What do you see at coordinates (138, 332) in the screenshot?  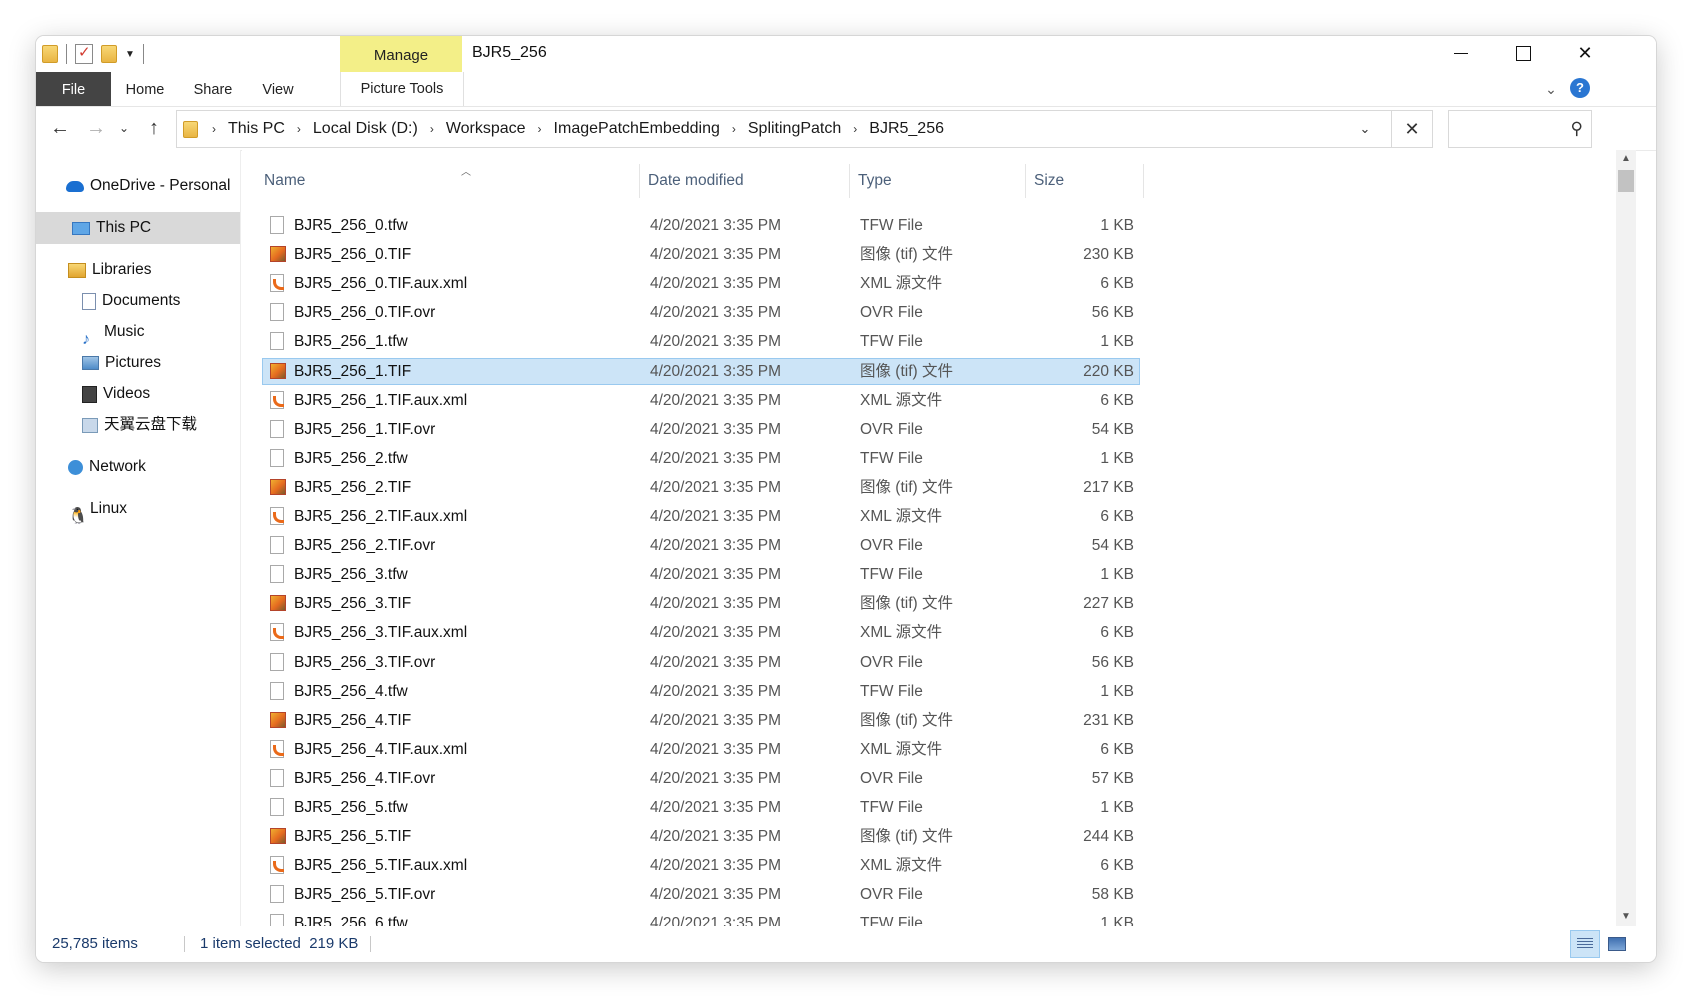 I see `sidebar-item-music: ♪ Music` at bounding box center [138, 332].